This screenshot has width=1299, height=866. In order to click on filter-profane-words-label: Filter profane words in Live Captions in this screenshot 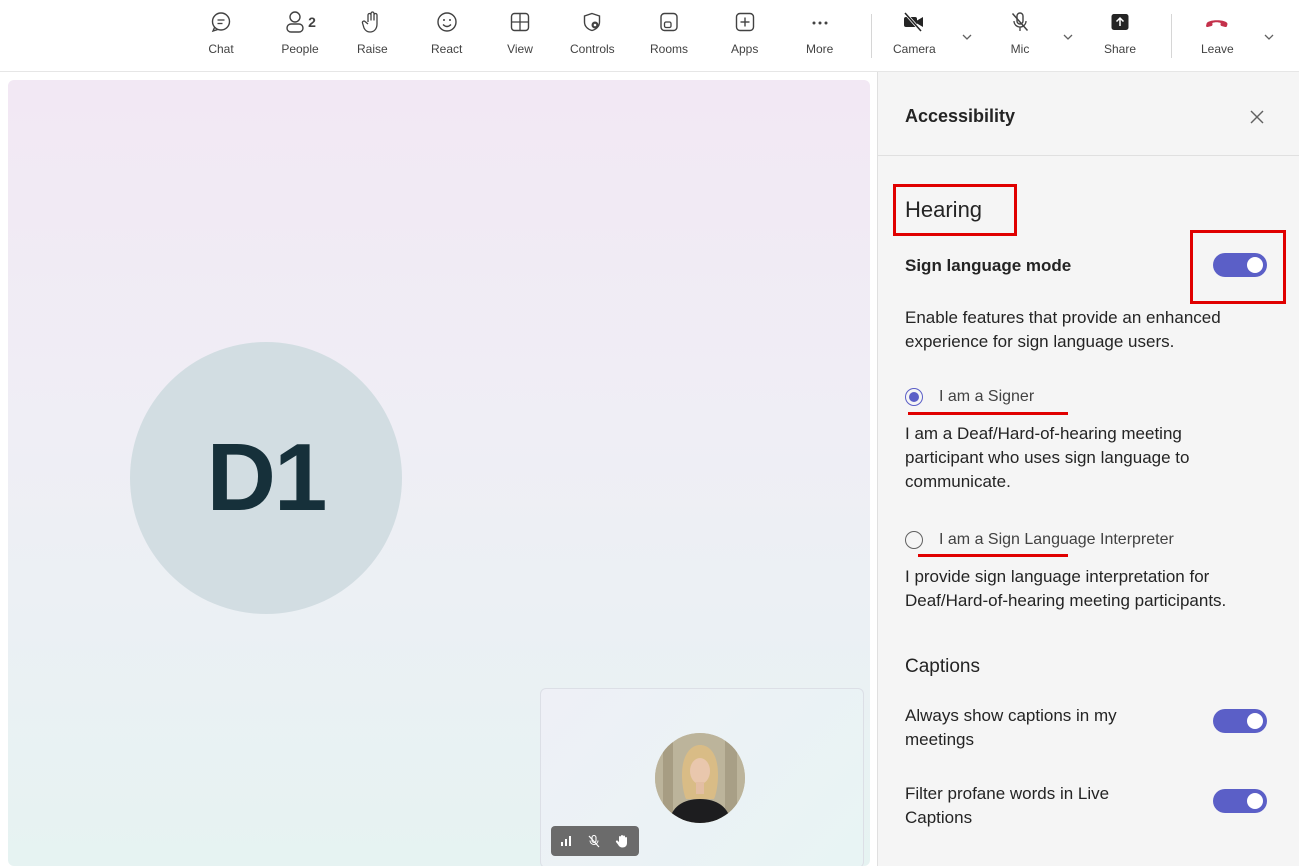, I will do `click(1007, 805)`.